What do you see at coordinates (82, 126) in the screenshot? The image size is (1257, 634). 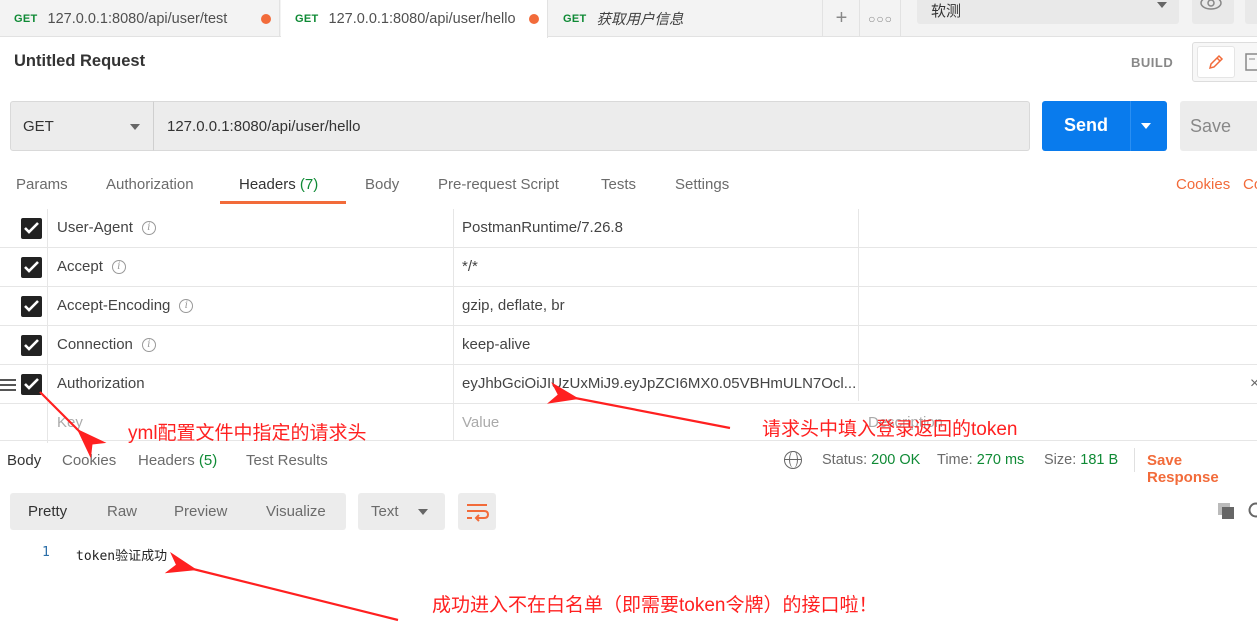 I see `http-method-select: GET` at bounding box center [82, 126].